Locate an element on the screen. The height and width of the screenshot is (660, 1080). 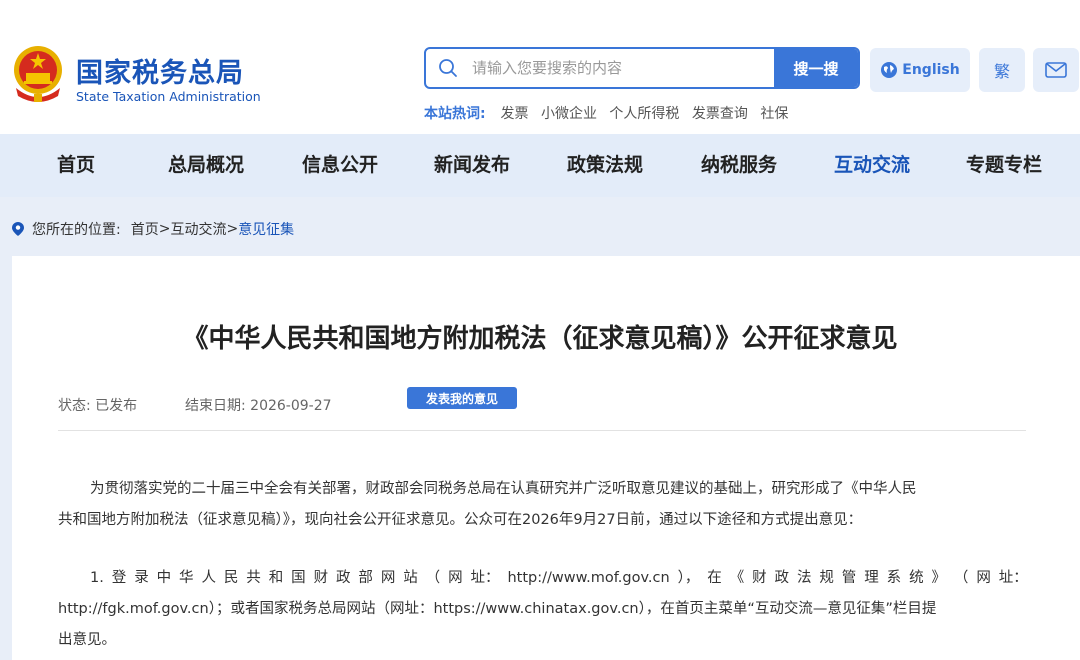
paragraph-token: 站 is located at coordinates (410, 578).